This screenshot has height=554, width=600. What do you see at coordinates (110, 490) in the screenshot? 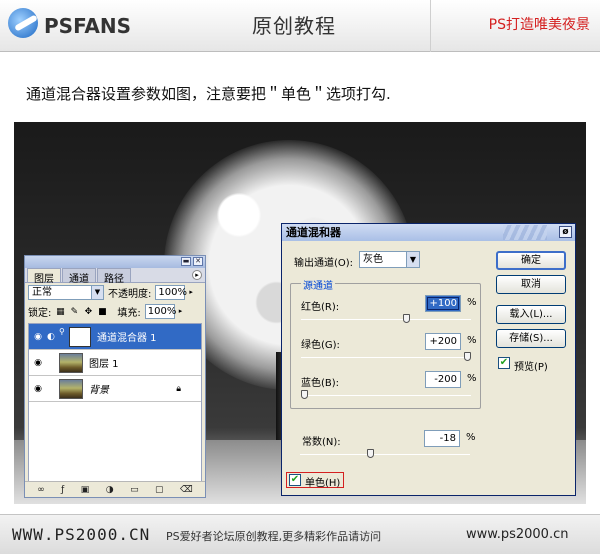
I see `new-adjustment-icon: ◑` at bounding box center [110, 490].